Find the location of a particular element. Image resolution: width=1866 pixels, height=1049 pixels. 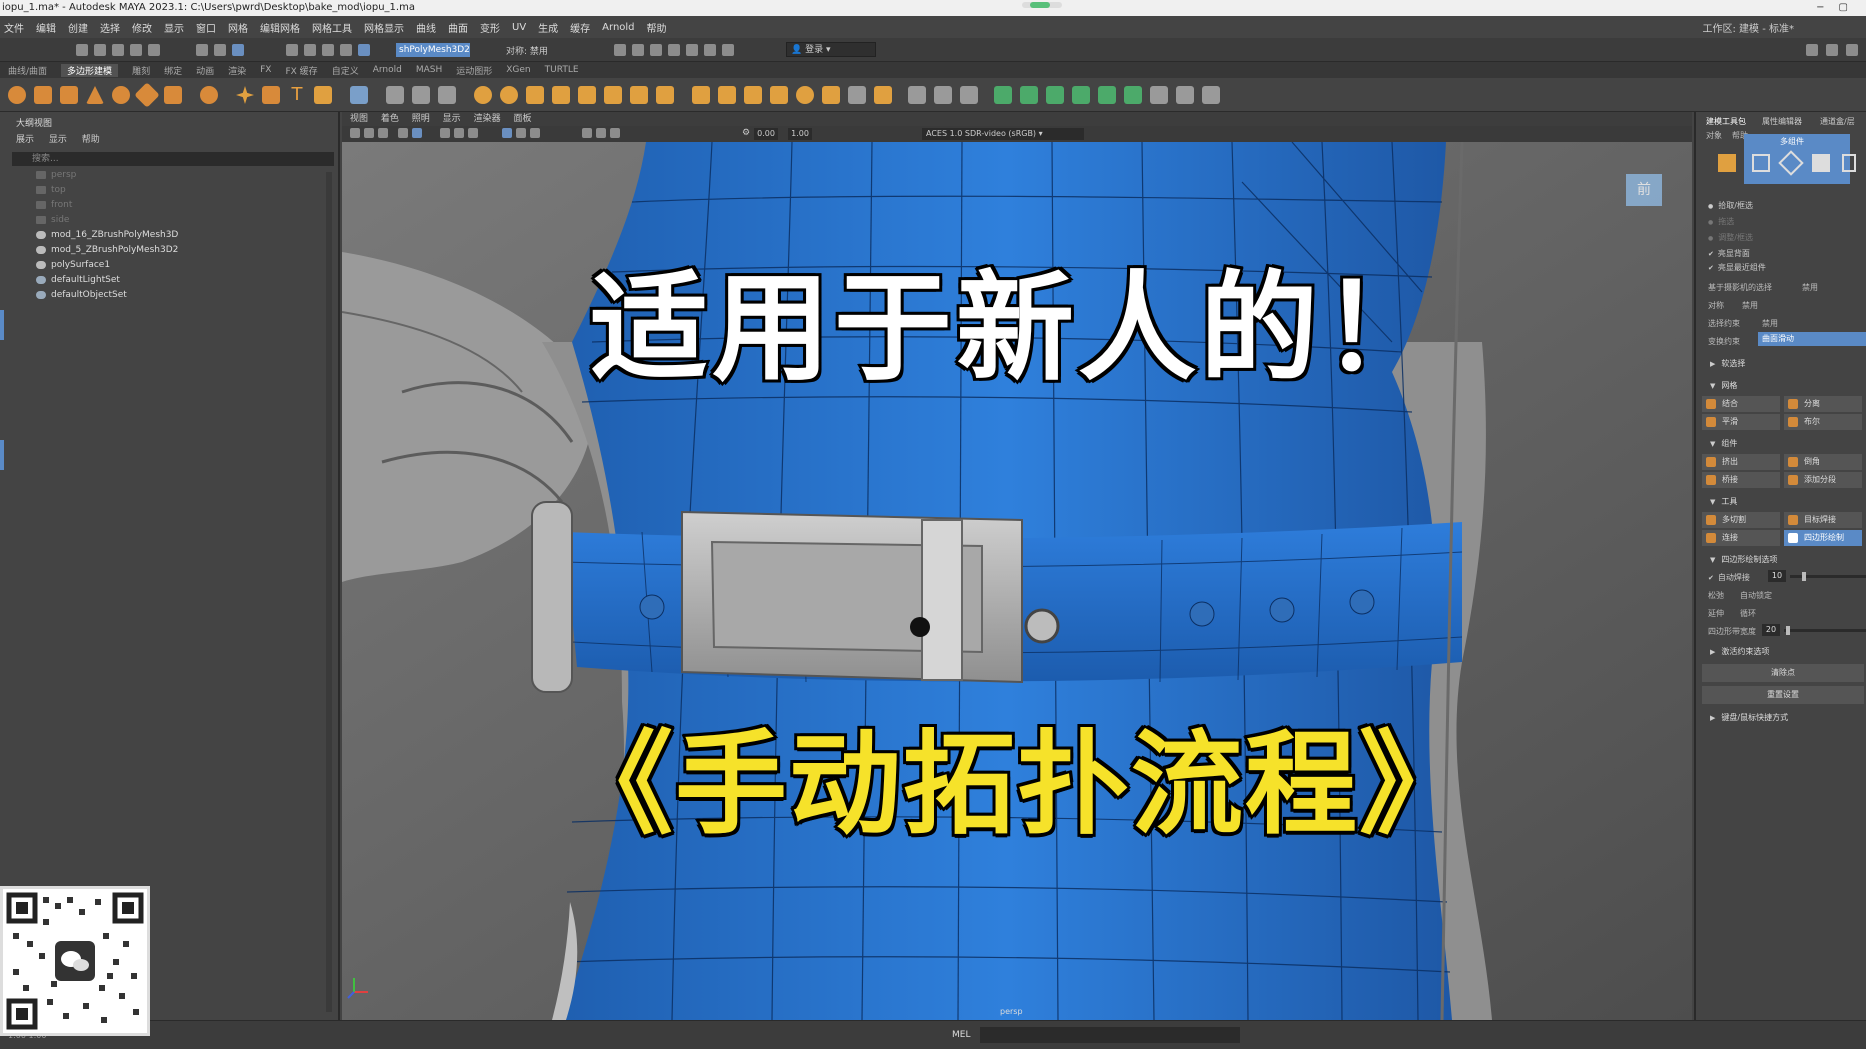

vp-menu-shading: 着色 is located at coordinates (390, 119).